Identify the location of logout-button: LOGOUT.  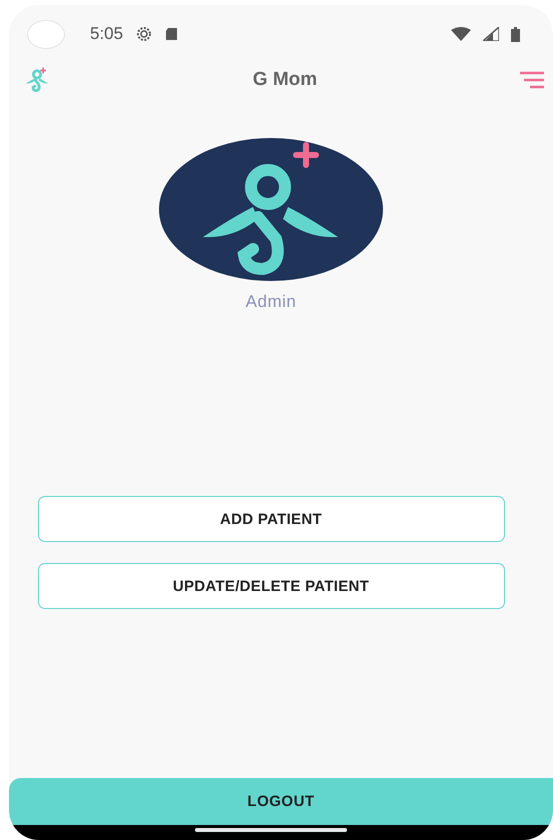
(281, 801).